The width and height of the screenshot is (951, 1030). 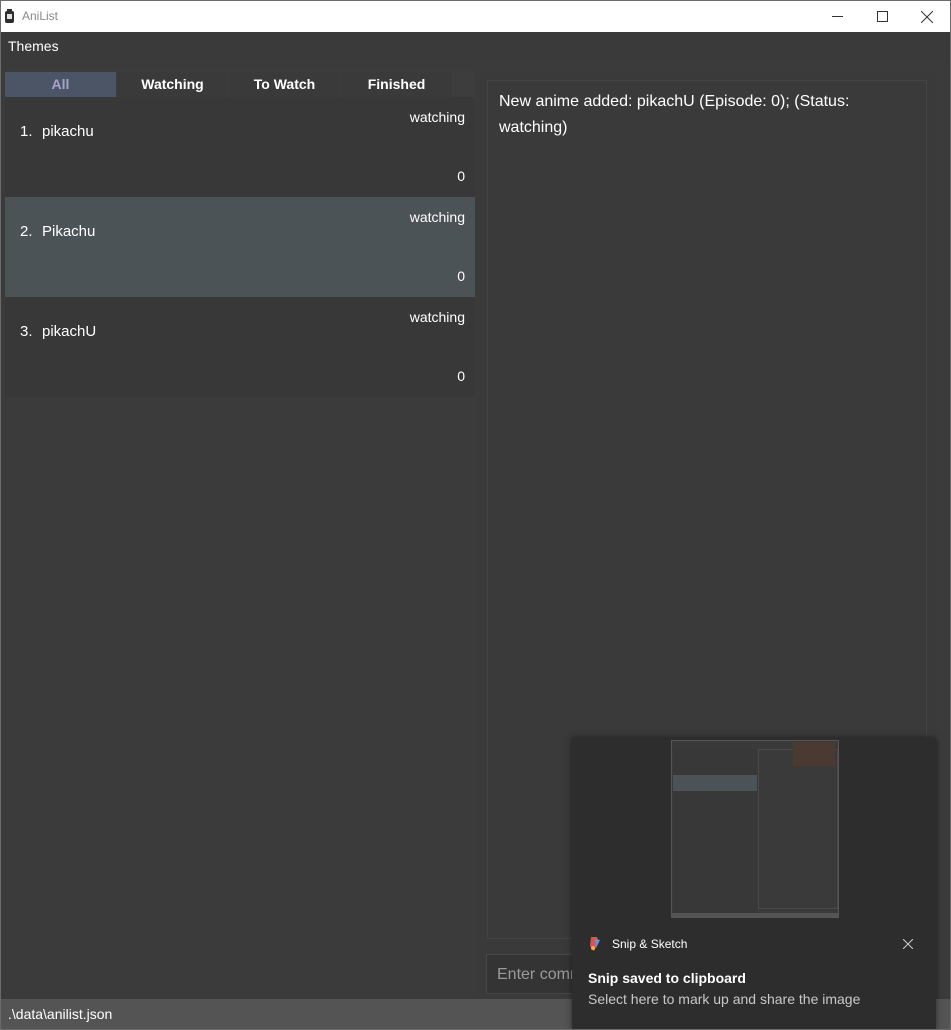 What do you see at coordinates (715, 832) in the screenshot?
I see `thumbnail-left-panel` at bounding box center [715, 832].